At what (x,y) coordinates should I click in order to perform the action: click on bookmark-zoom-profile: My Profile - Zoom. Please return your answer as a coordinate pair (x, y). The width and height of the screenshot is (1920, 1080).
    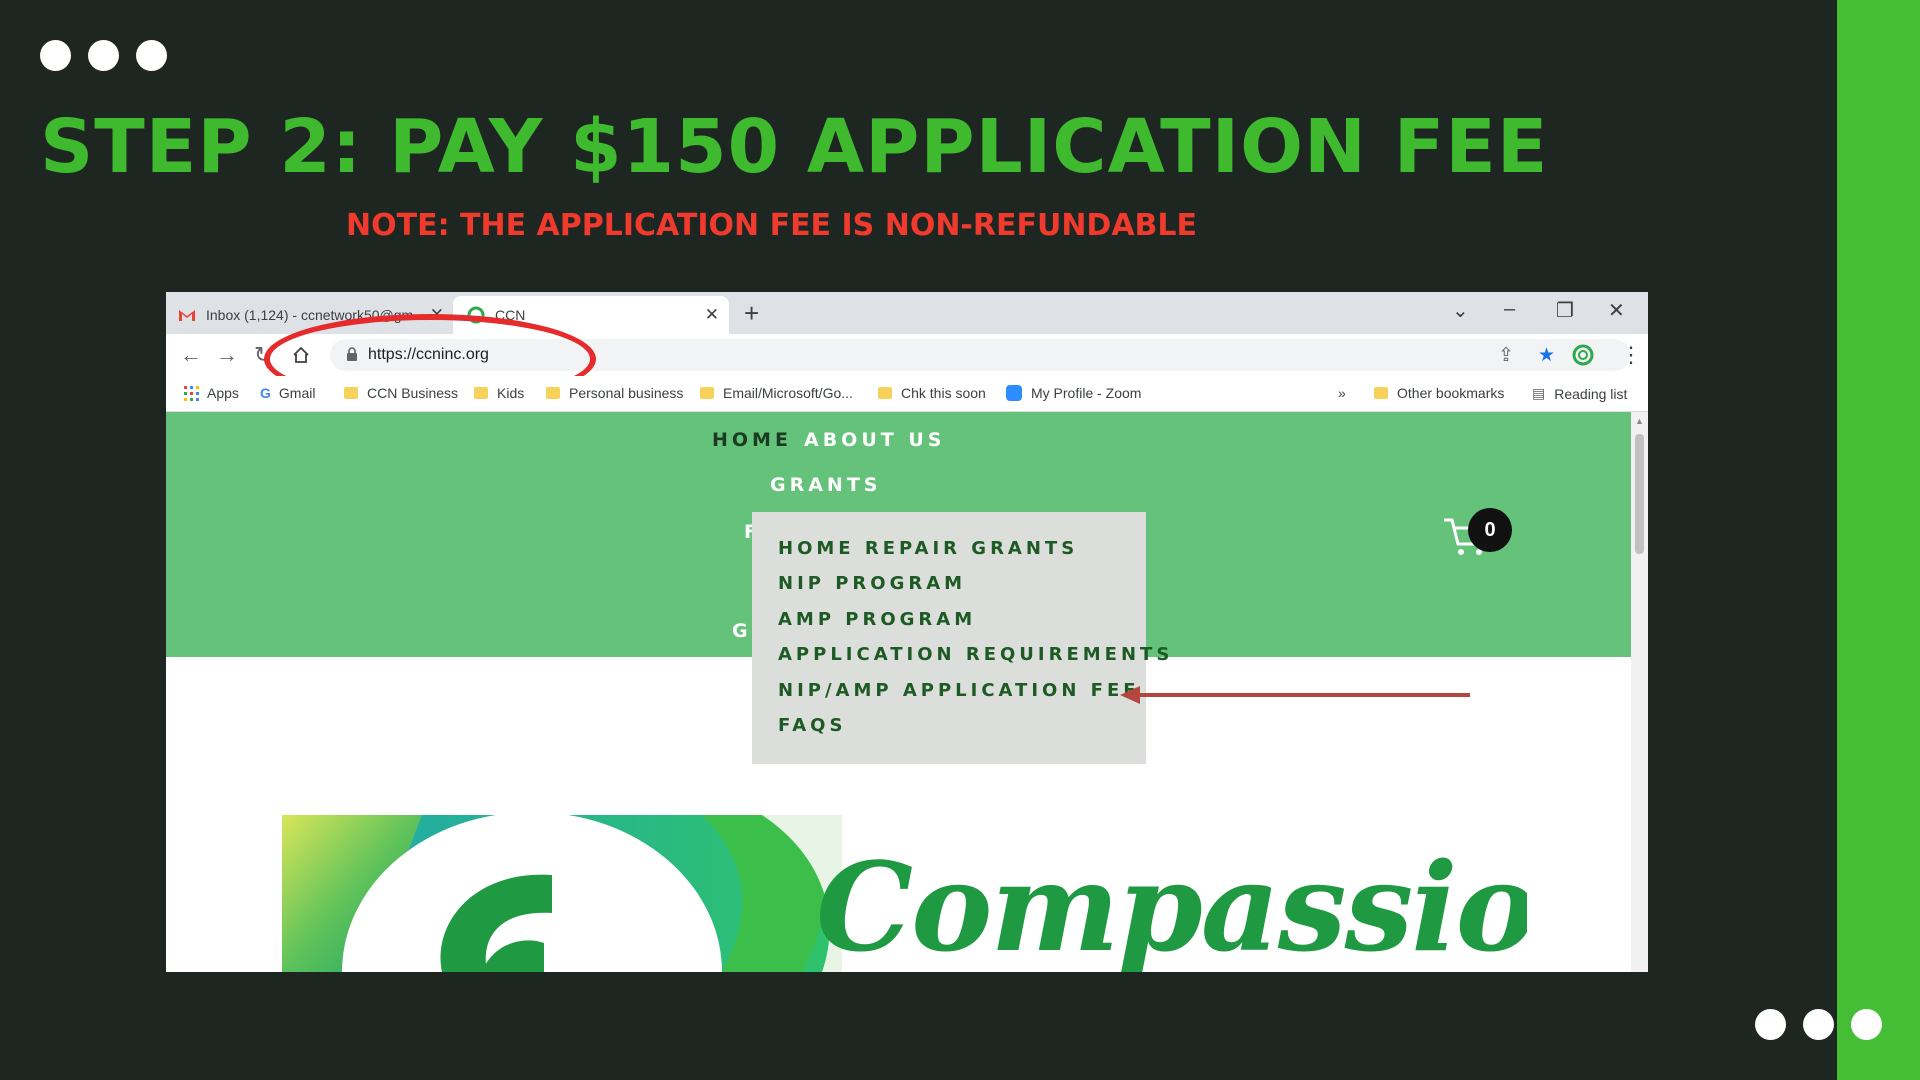
    Looking at the image, I should click on (1073, 393).